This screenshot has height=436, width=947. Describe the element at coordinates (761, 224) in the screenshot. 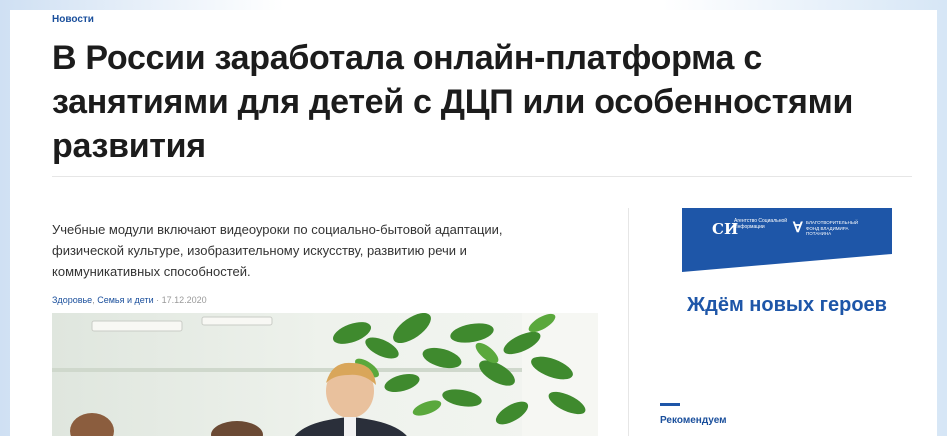

I see `asi-logo-text: Агентство Социальной Информации` at that location.